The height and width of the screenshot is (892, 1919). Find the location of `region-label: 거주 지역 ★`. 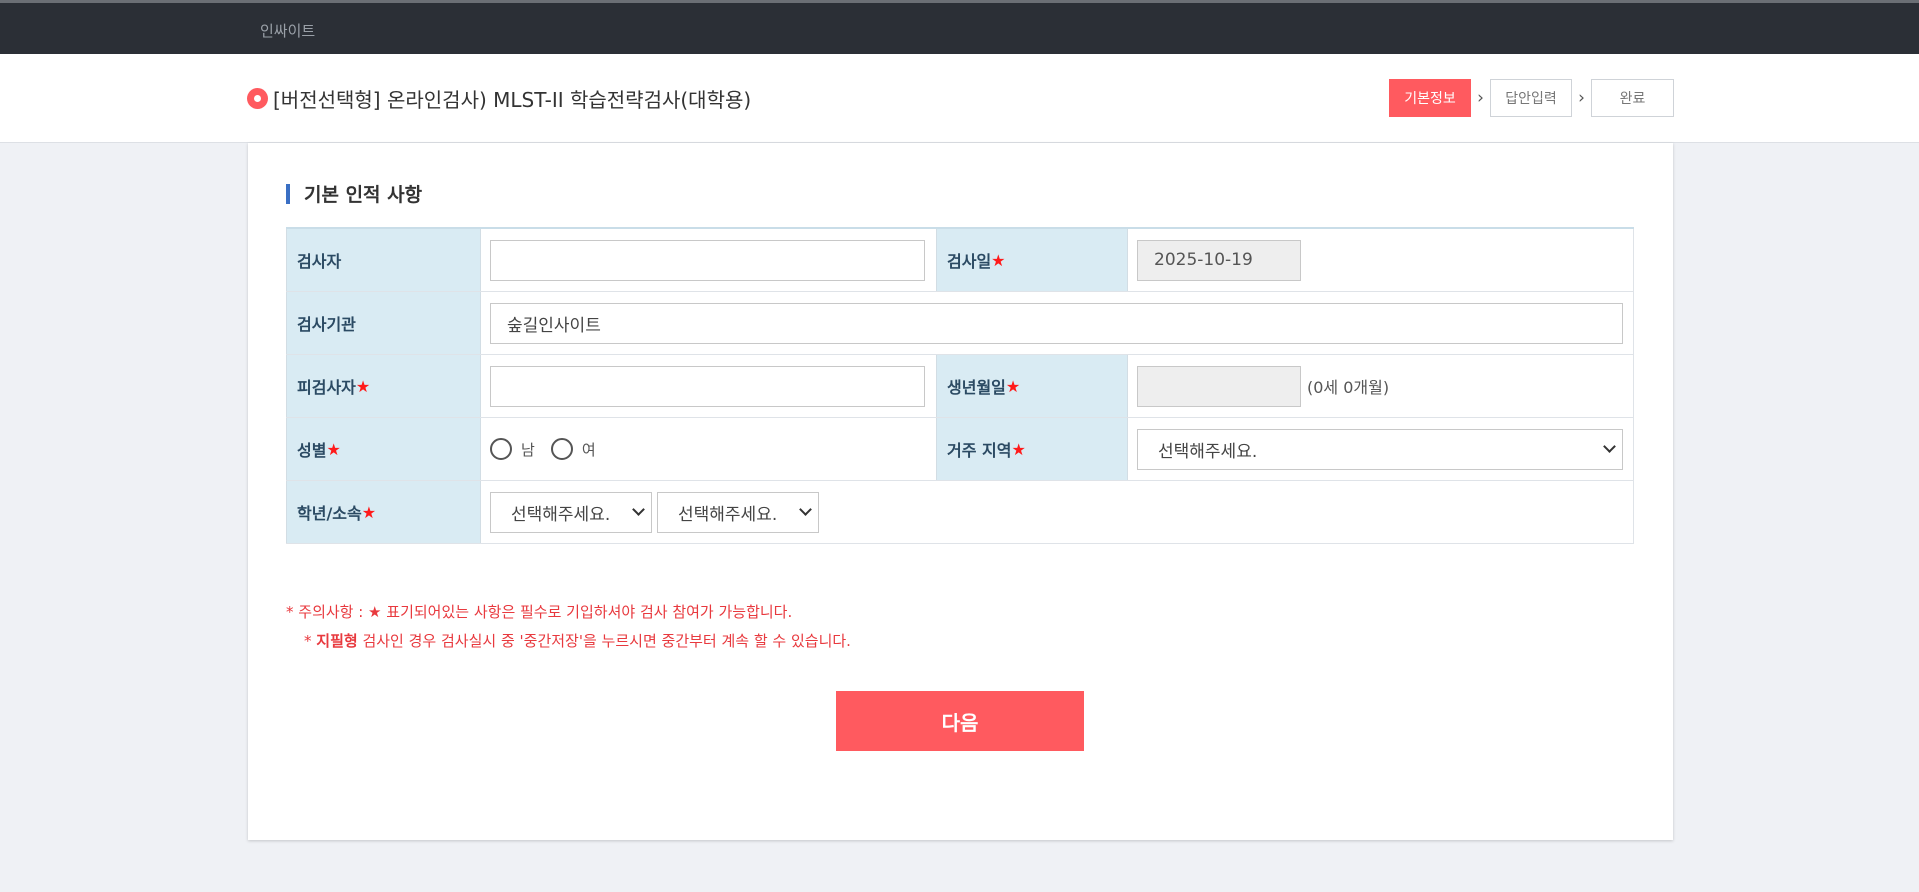

region-label: 거주 지역 ★ is located at coordinates (1032, 449).